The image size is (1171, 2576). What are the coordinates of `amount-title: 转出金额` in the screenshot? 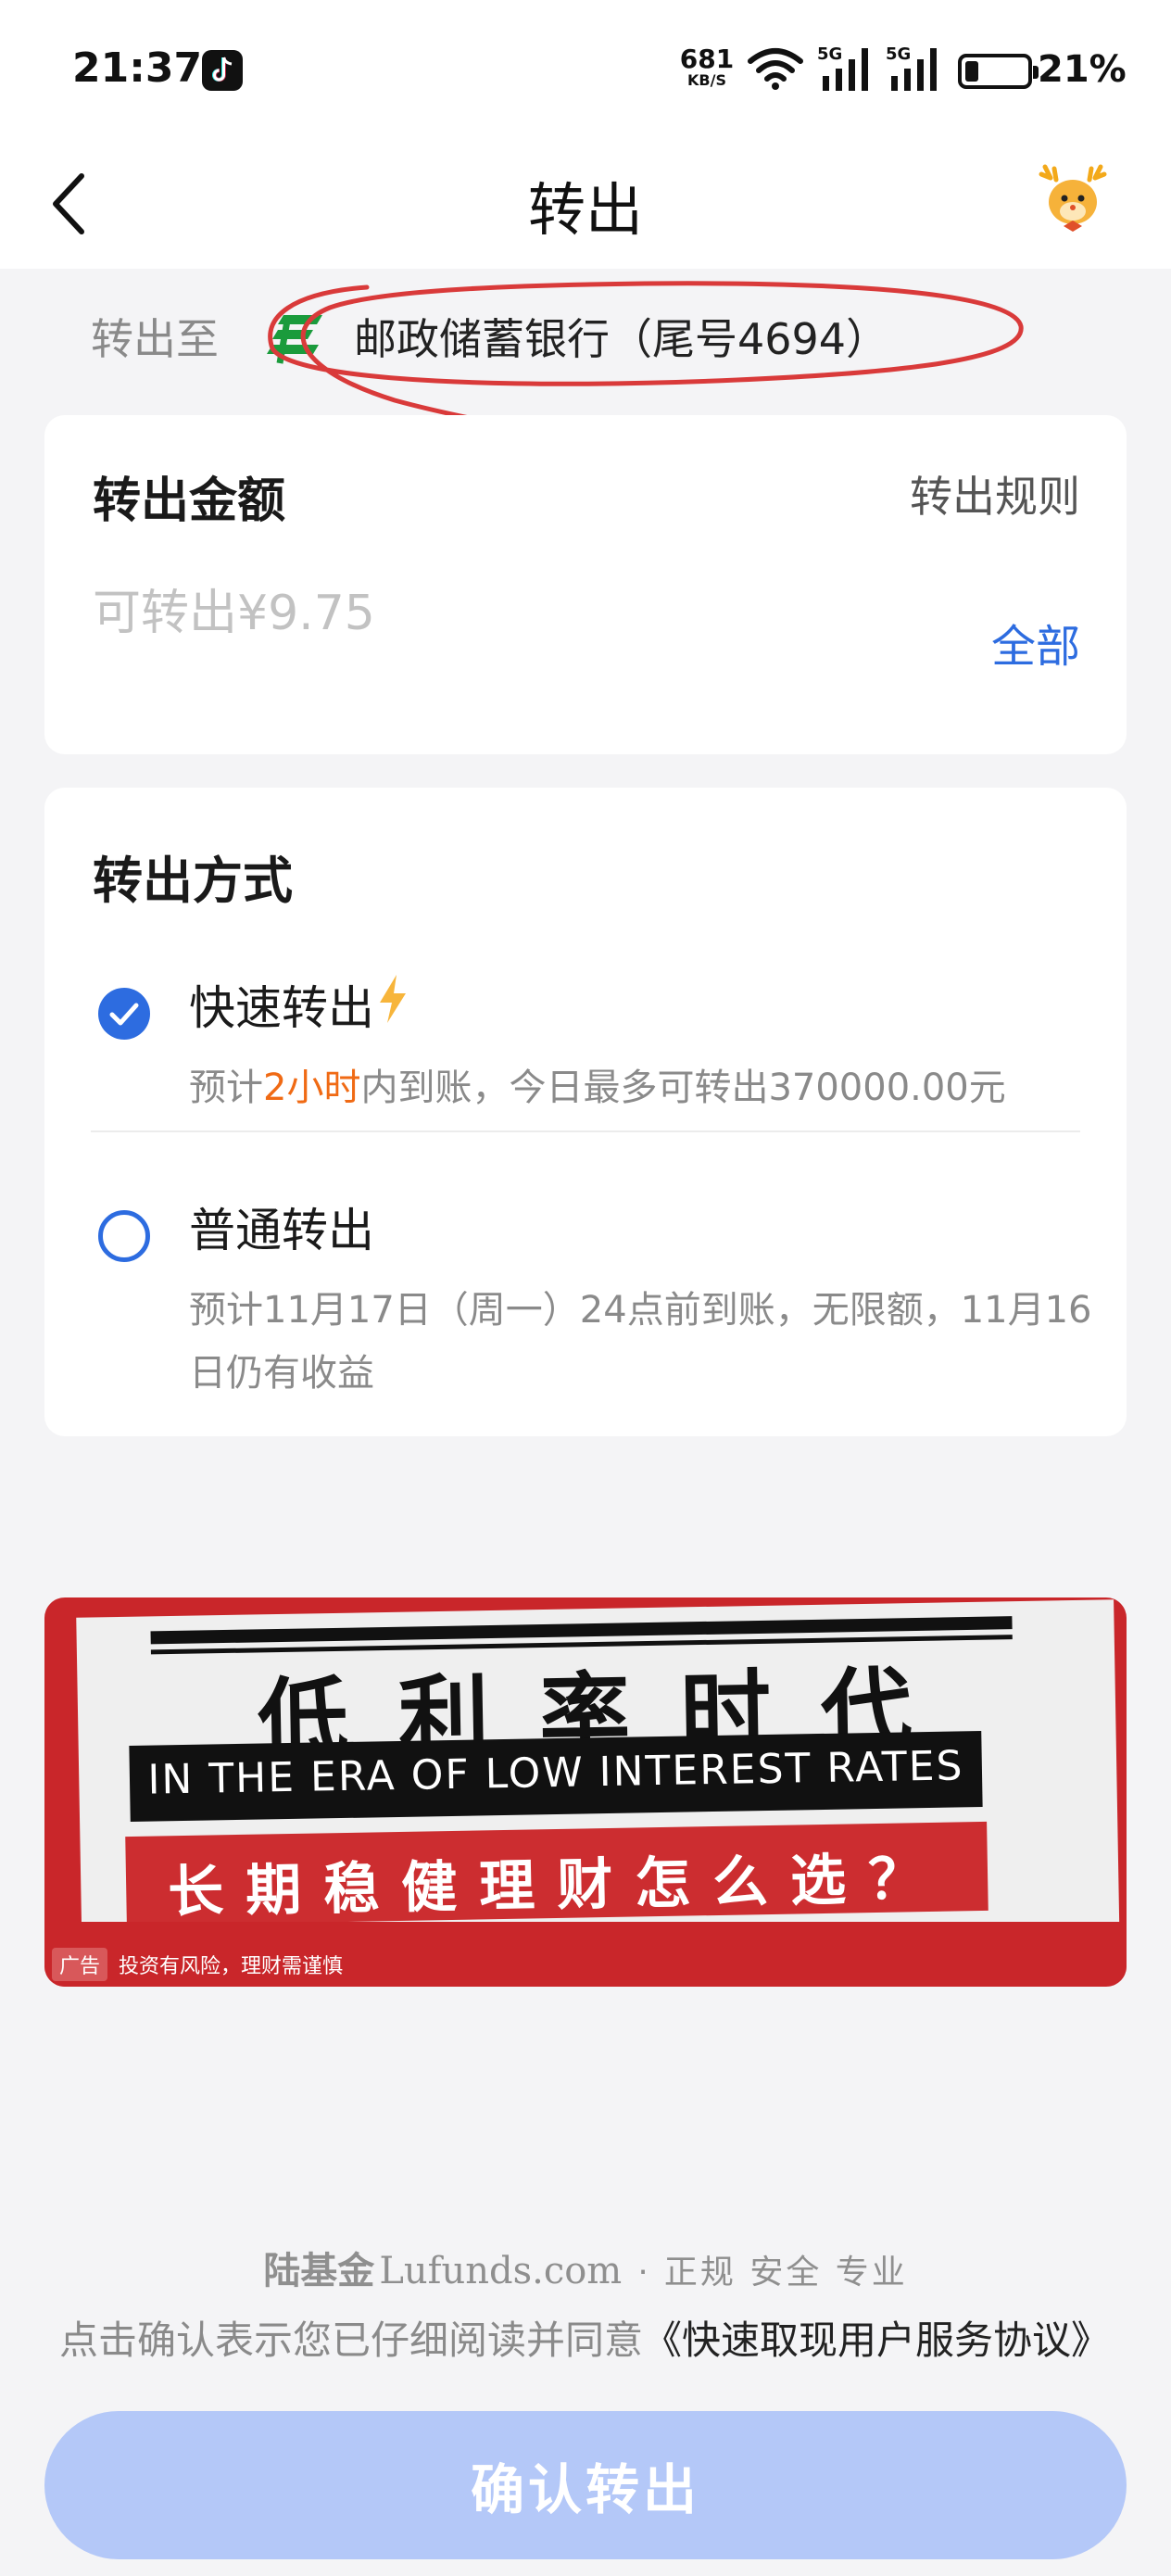 It's located at (190, 502).